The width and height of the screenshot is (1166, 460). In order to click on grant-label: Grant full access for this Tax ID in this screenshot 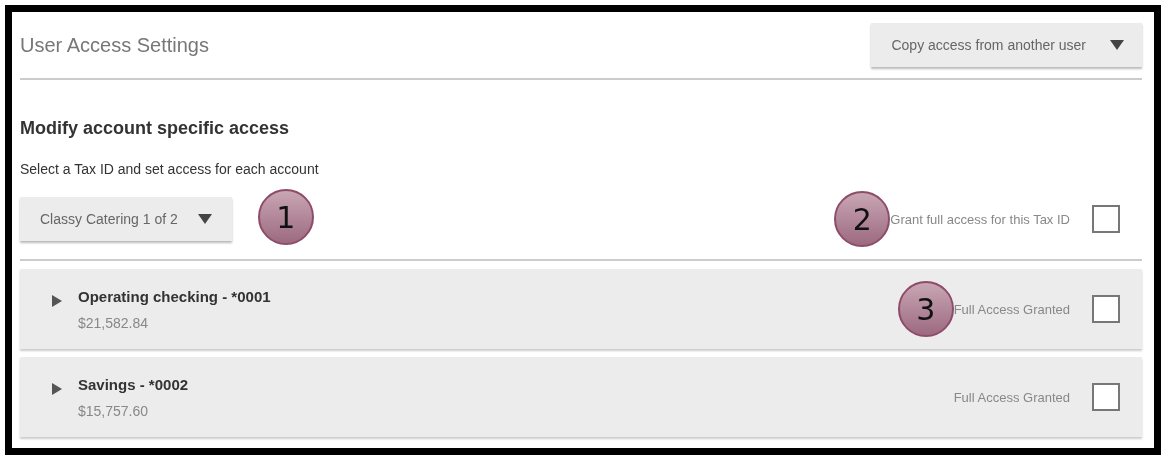, I will do `click(980, 219)`.